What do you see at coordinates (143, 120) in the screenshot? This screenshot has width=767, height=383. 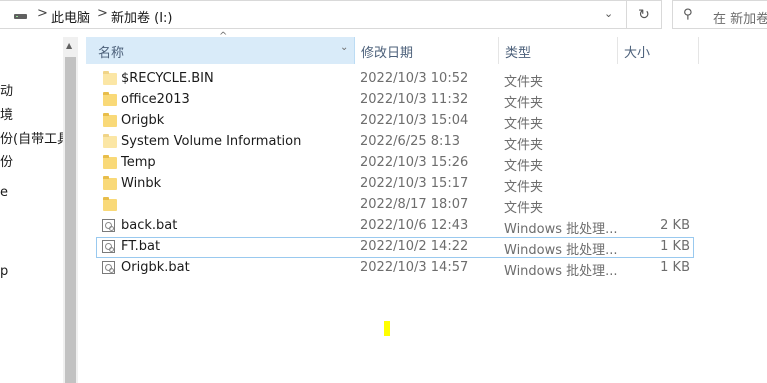 I see `file-name: Origbk` at bounding box center [143, 120].